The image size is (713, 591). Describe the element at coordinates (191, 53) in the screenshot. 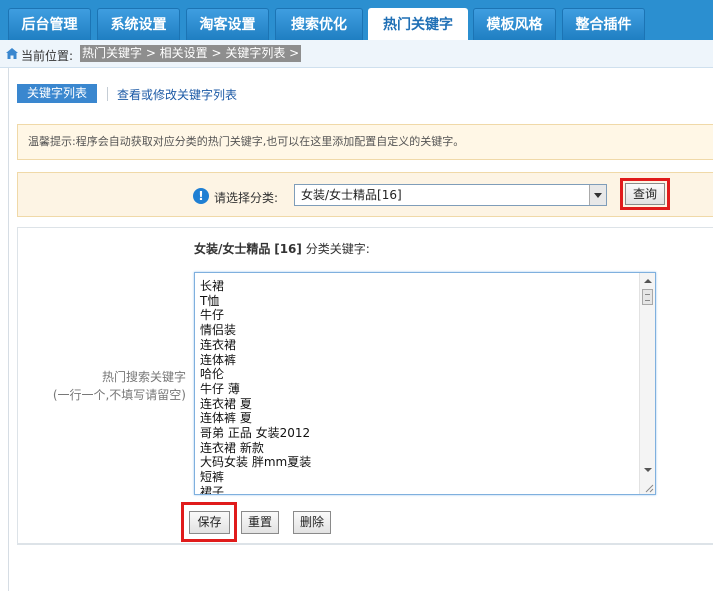

I see `breadcrumb-path: 热门关键字 > 相关设置 > 关键字列表 >` at that location.